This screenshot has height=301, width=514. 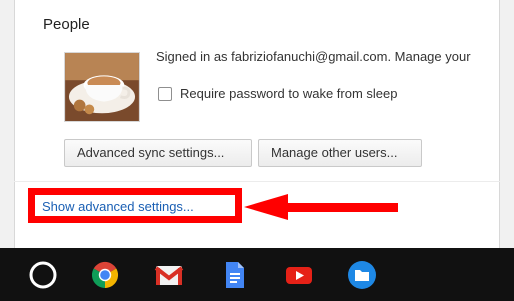 I want to click on signed-in-prefix: Signed in as, so click(x=194, y=56).